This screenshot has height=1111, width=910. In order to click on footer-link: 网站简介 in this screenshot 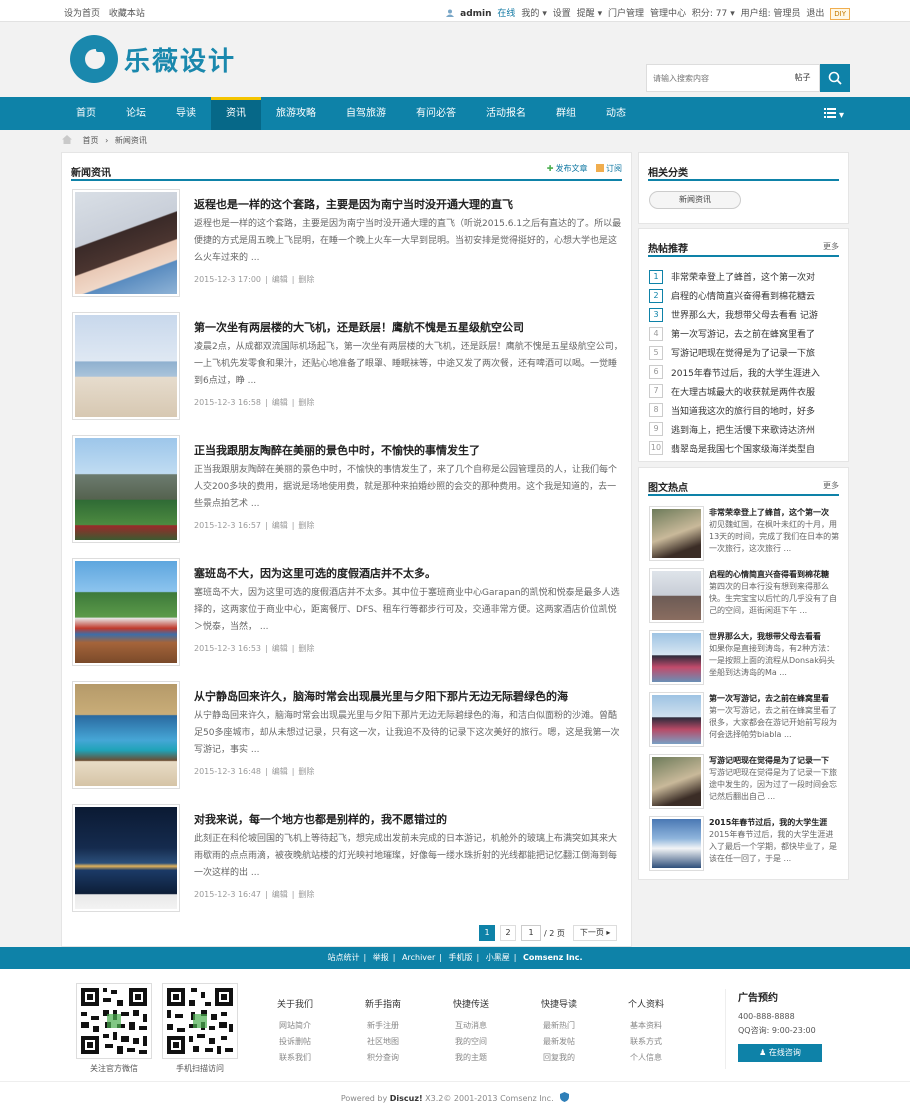, I will do `click(295, 1026)`.